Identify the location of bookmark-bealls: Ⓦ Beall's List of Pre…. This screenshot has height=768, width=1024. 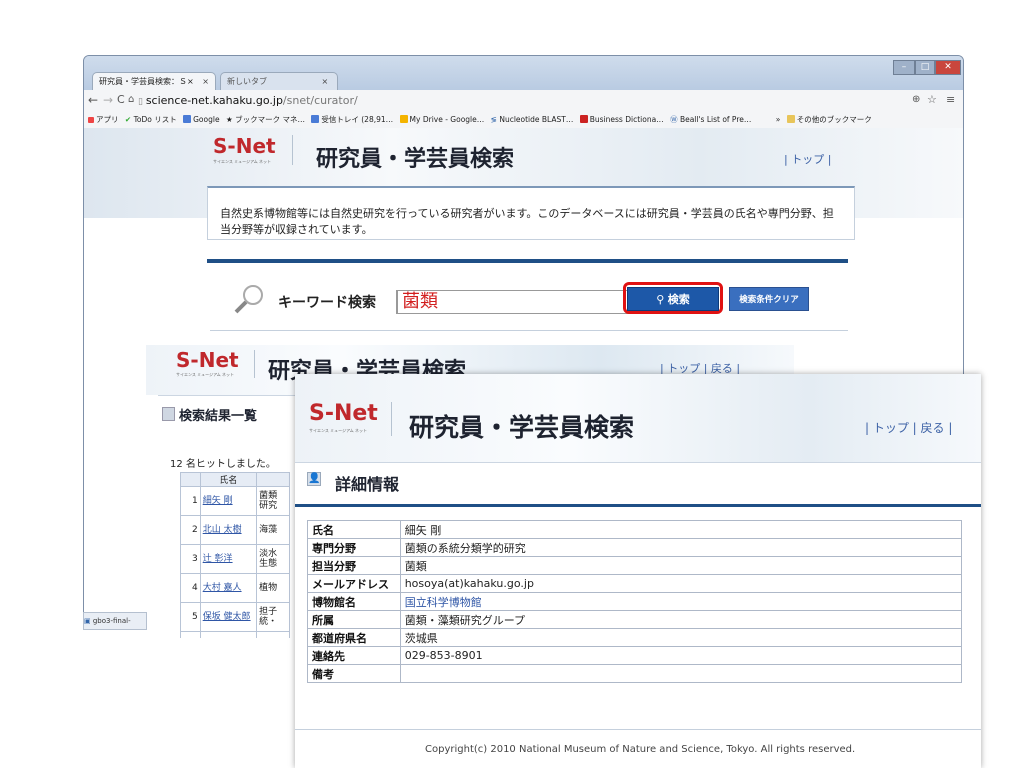
(710, 120).